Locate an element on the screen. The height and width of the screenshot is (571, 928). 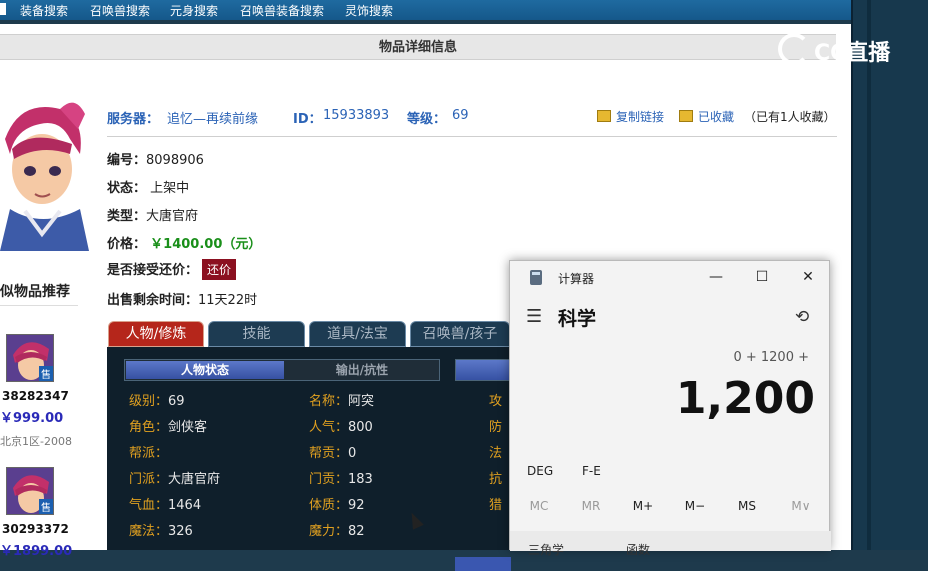
fe-button: F-E is located at coordinates (591, 471).